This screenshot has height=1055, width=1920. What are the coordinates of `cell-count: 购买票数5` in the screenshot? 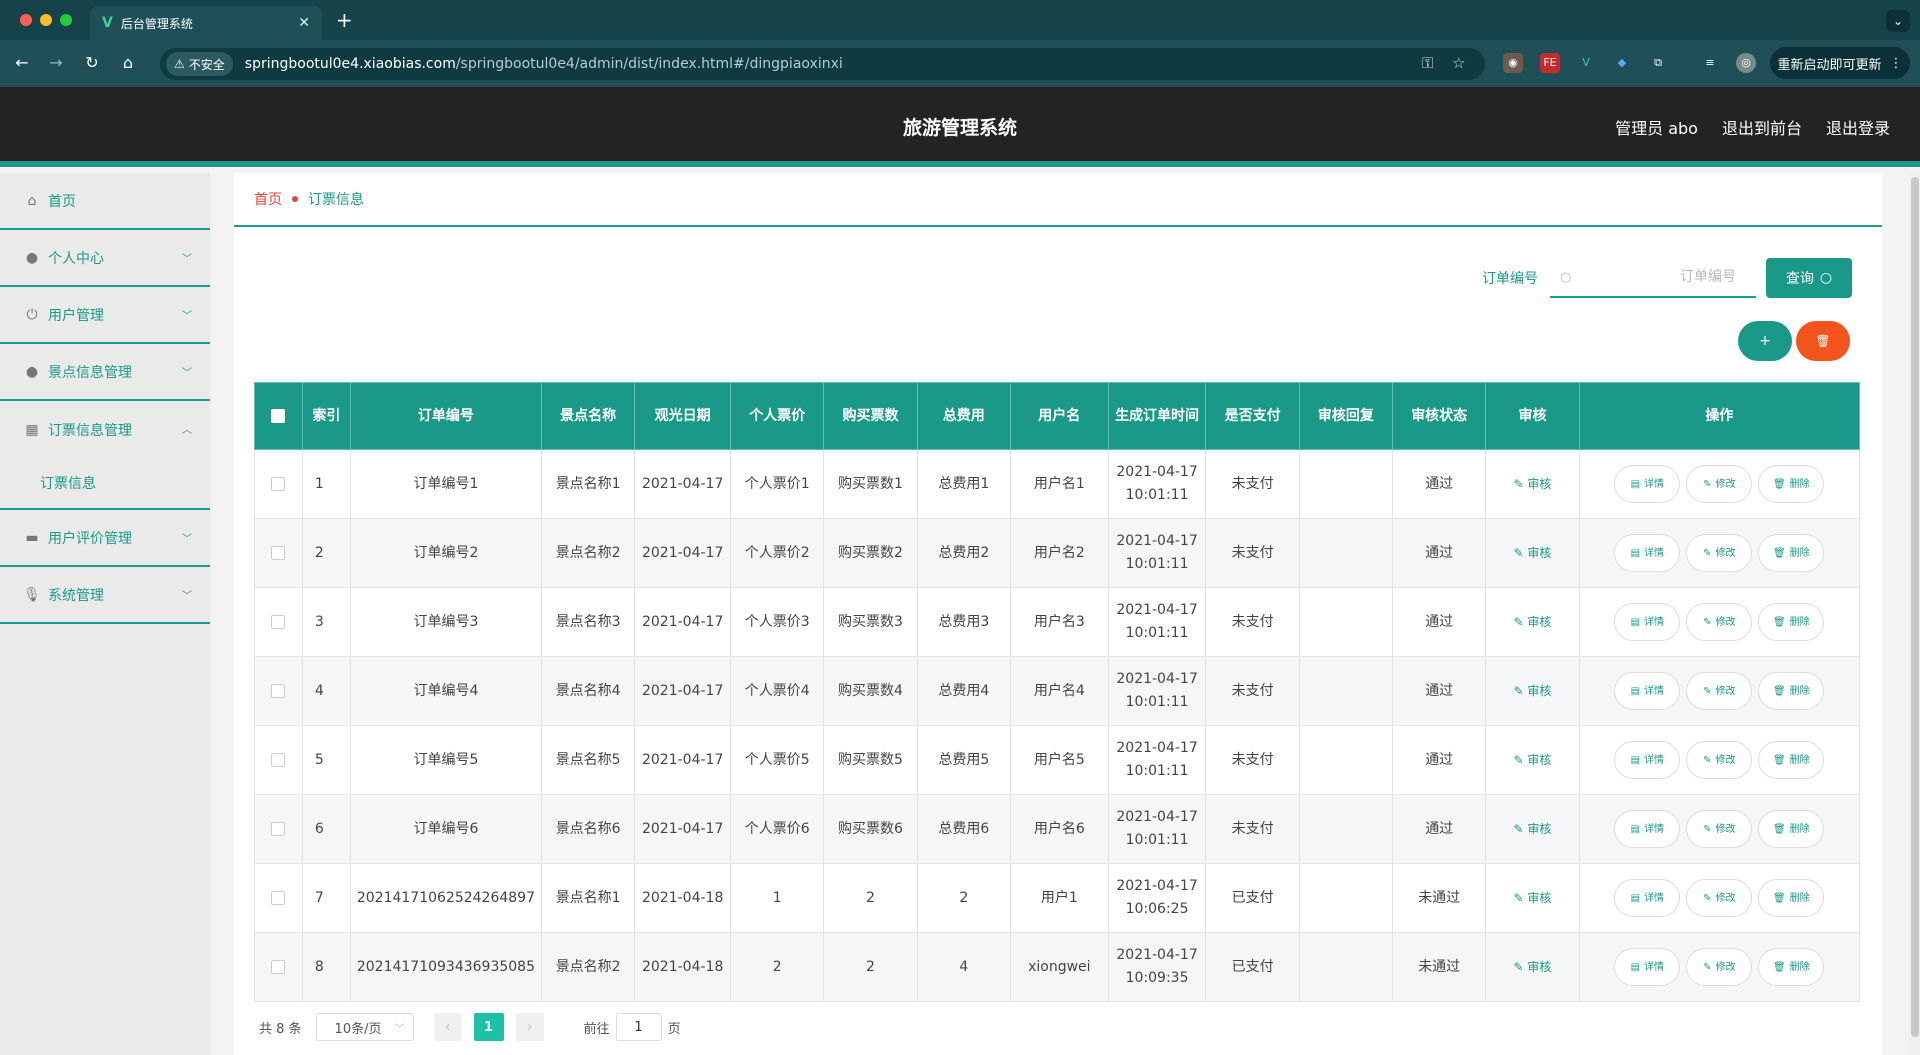 It's located at (870, 760).